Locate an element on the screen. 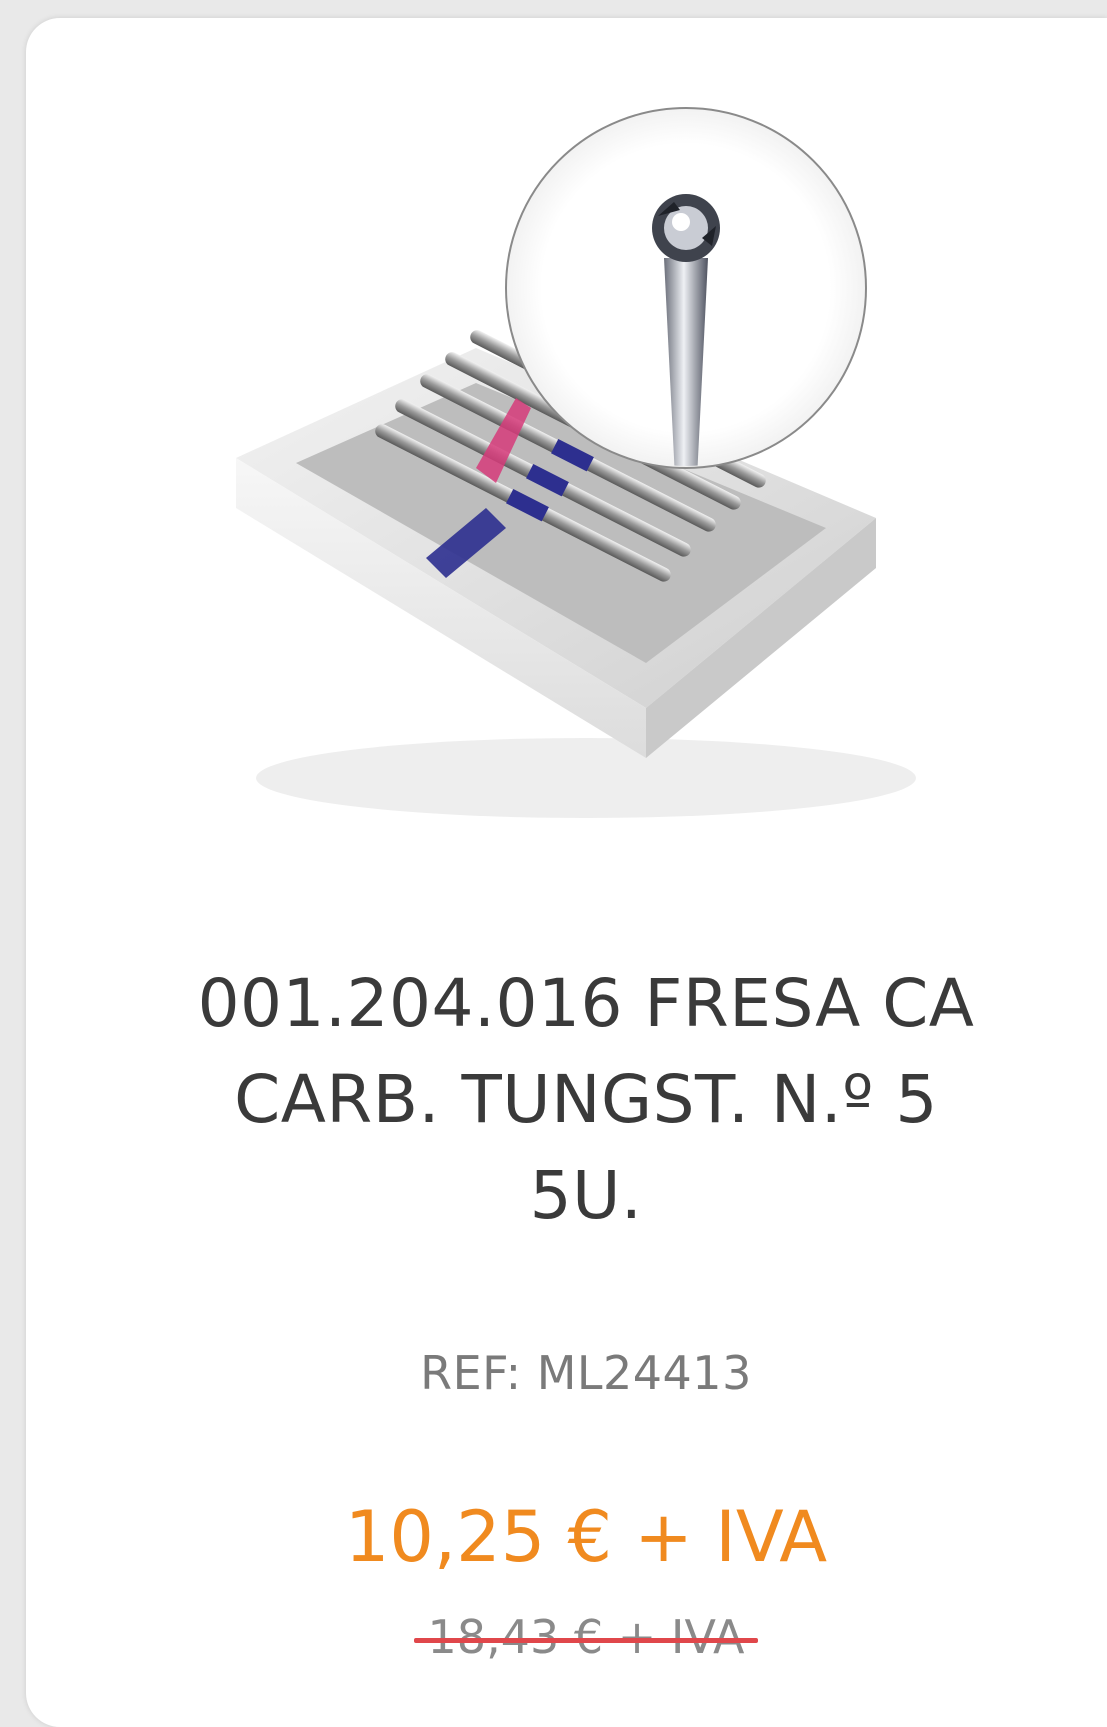  strikethrough-line is located at coordinates (586, 1640).